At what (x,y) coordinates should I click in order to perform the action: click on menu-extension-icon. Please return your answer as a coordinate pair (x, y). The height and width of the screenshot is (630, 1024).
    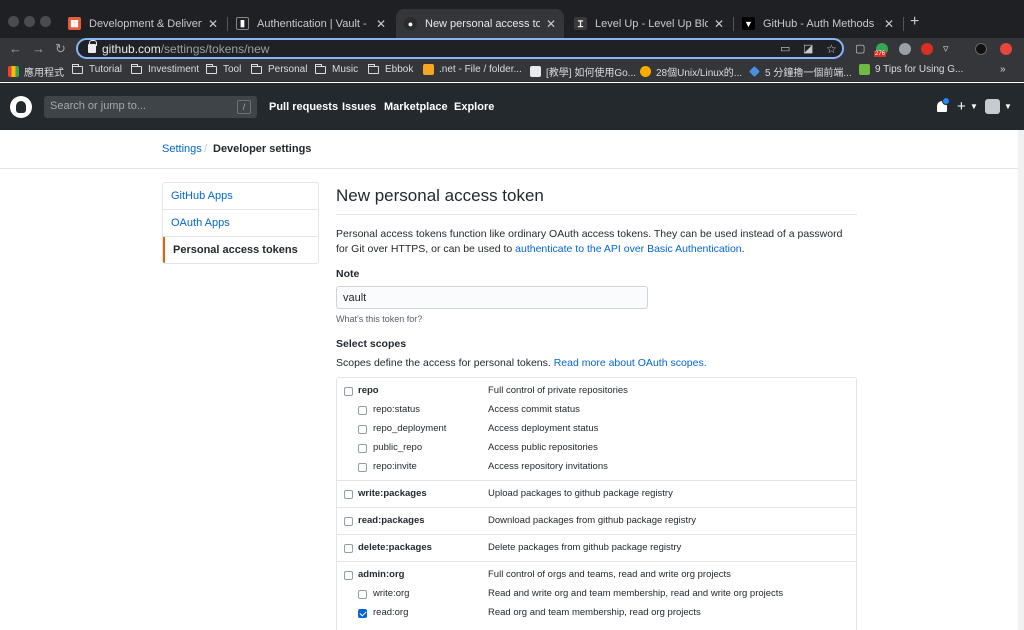
    Looking at the image, I should click on (1006, 49).